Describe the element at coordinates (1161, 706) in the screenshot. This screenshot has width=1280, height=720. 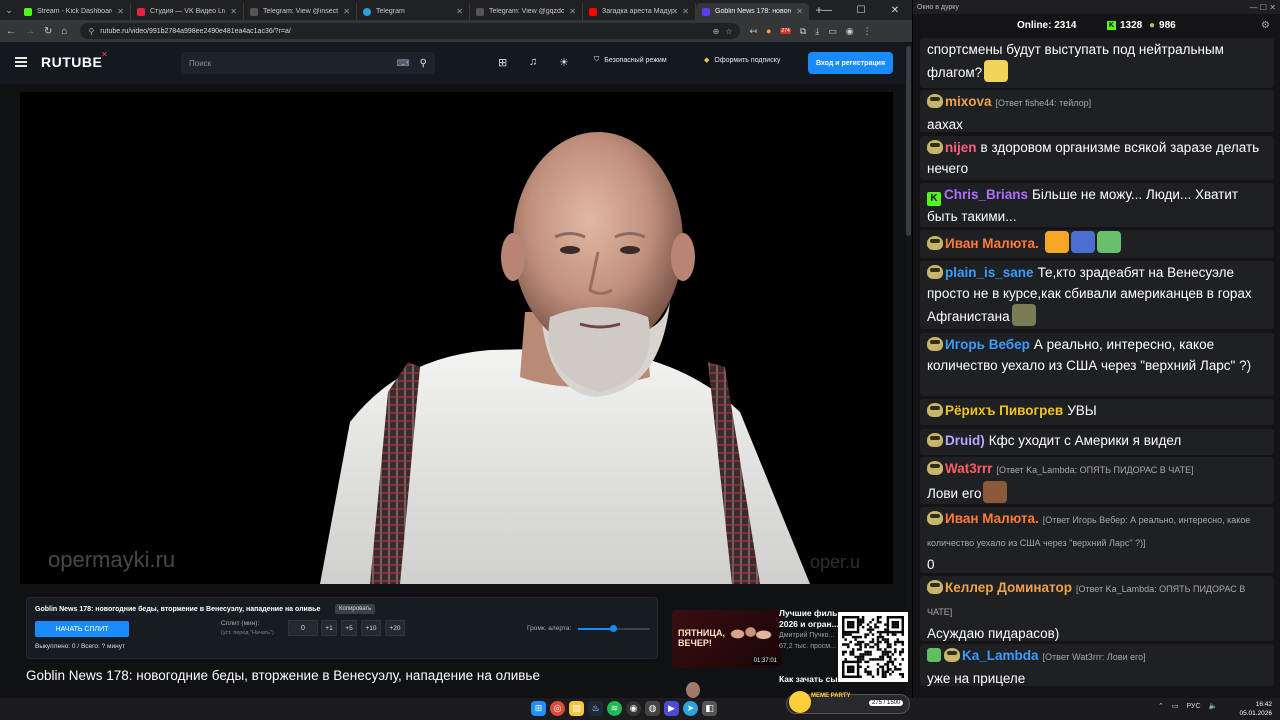
I see `tray-arrow-icon: ⌃` at that location.